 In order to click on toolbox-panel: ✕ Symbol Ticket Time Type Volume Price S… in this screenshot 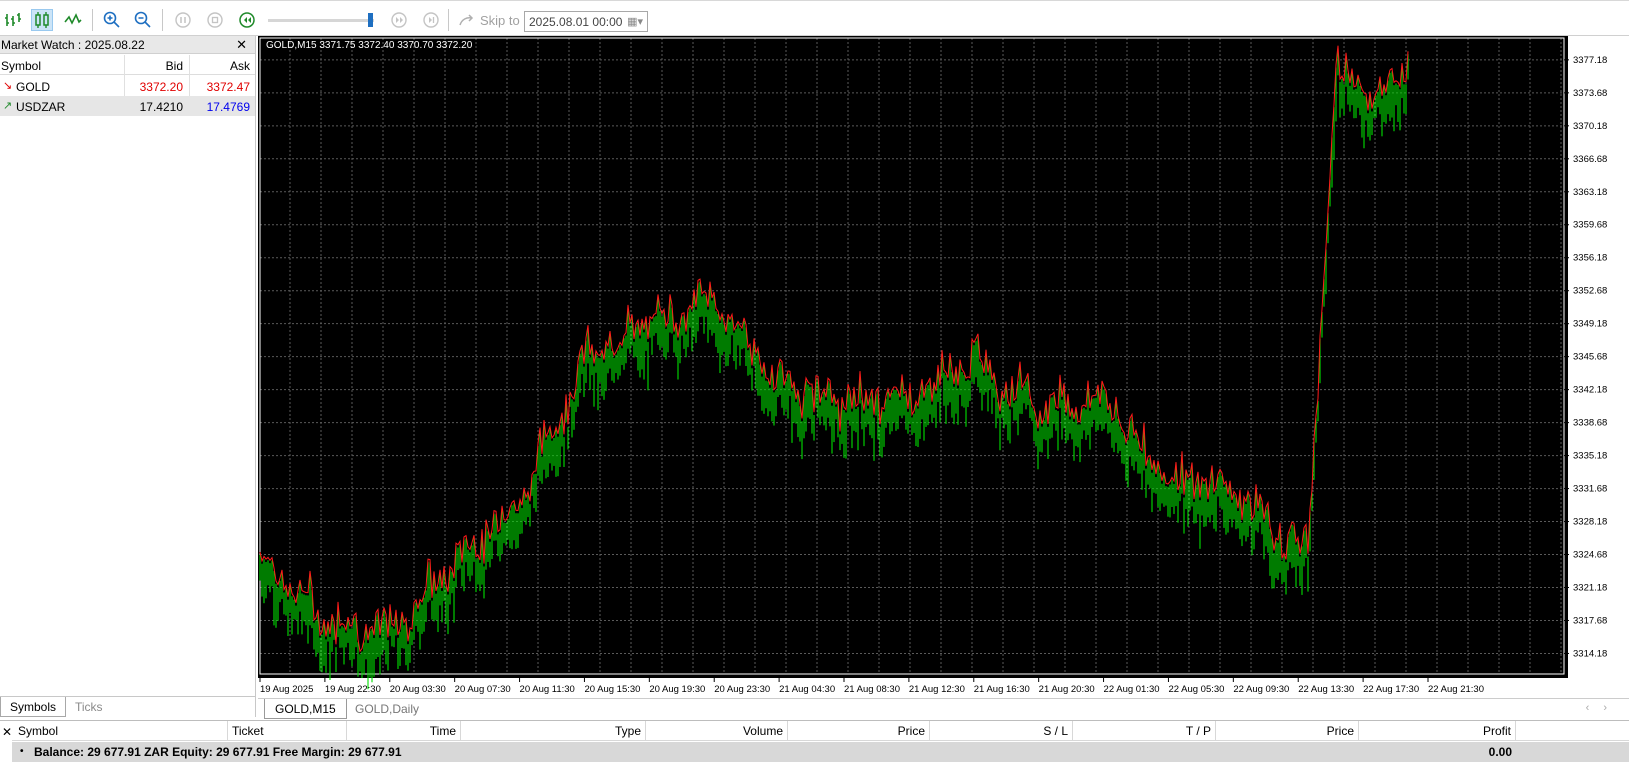, I will do `click(814, 748)`.